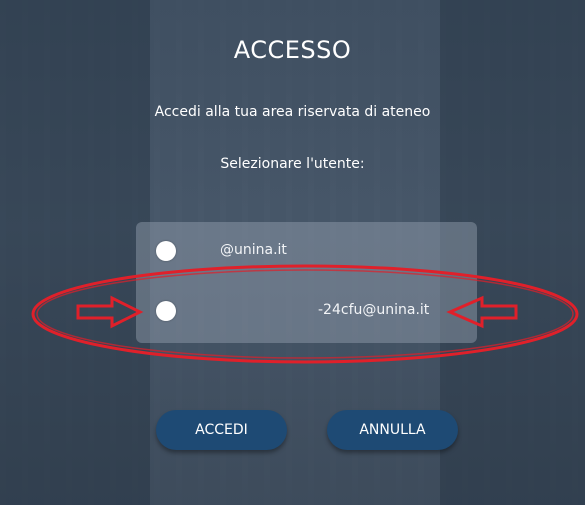 The height and width of the screenshot is (505, 585). Describe the element at coordinates (374, 310) in the screenshot. I see `user-option-2-label: -24cfu@unina.it` at that location.